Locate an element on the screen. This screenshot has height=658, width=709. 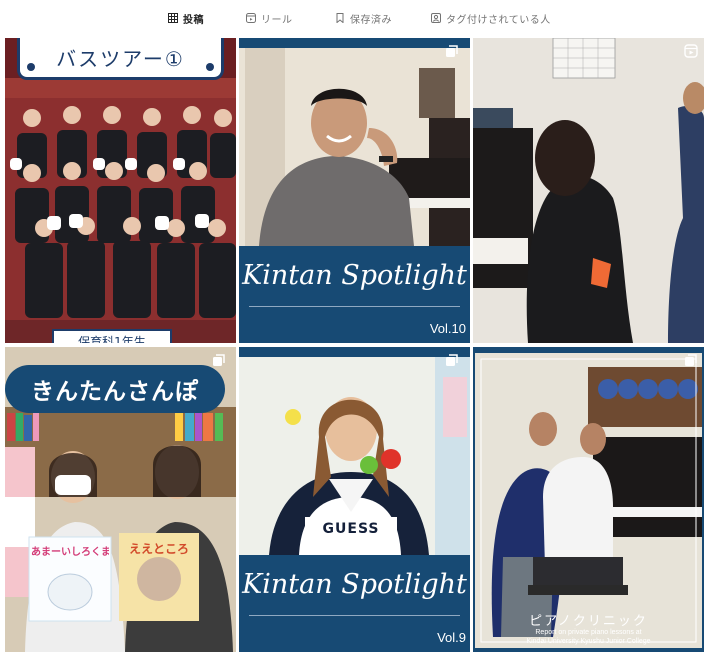
tab-posts: 投稿 is located at coordinates (186, 18).